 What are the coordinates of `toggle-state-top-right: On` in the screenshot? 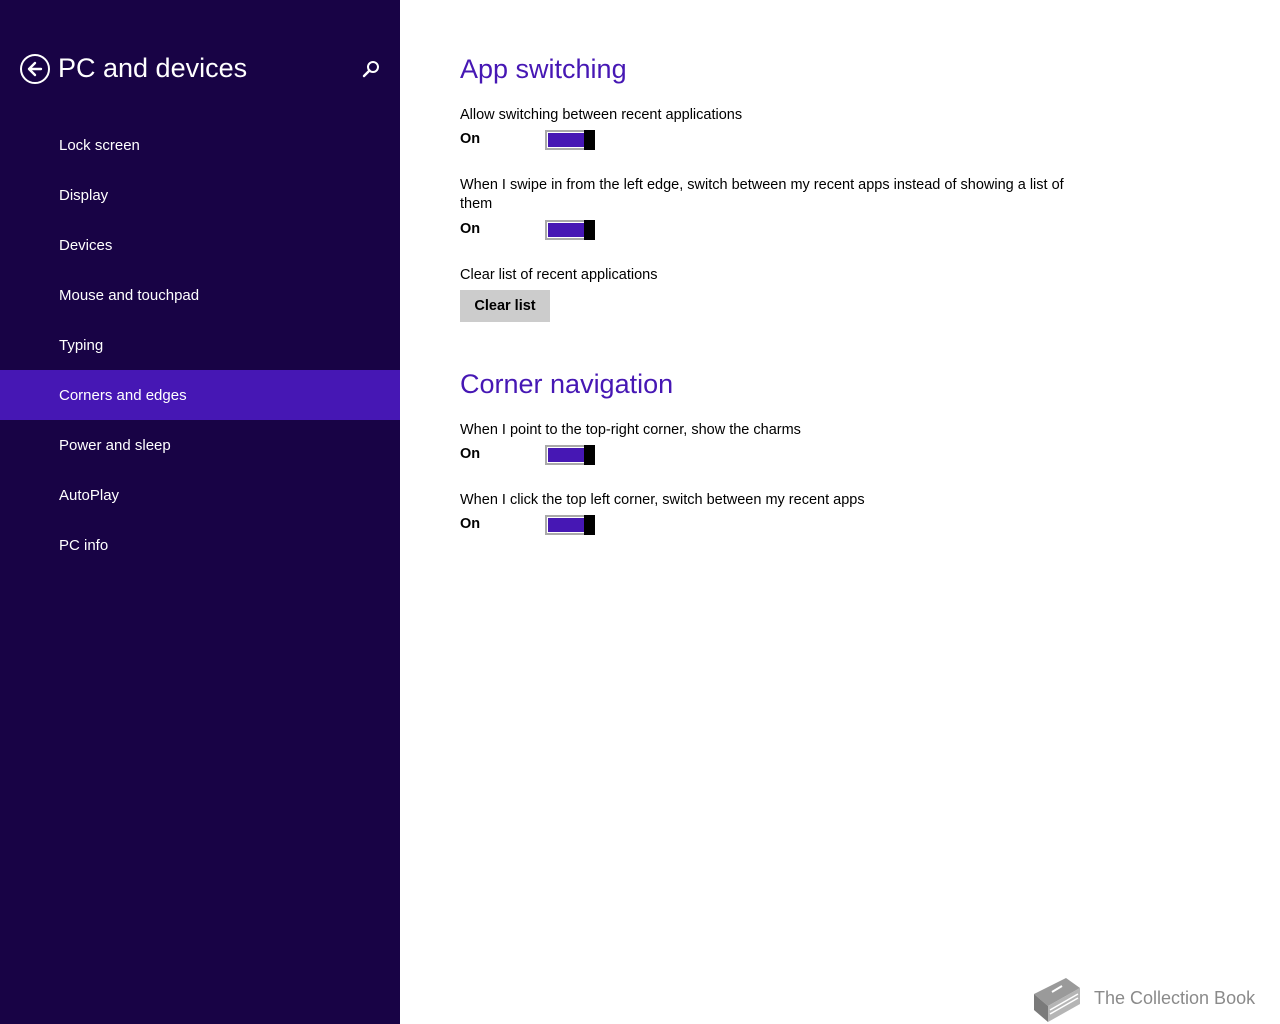 It's located at (470, 454).